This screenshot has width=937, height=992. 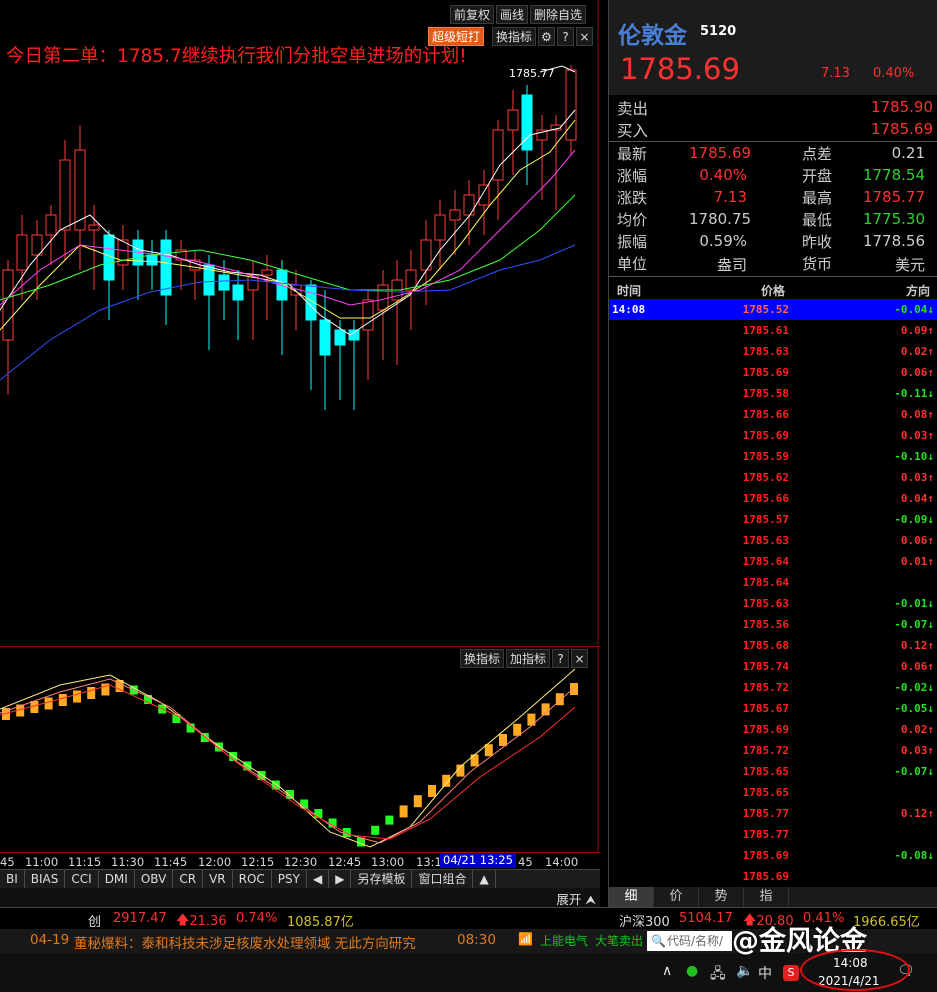 I want to click on indicator-tab: BI, so click(x=12, y=879).